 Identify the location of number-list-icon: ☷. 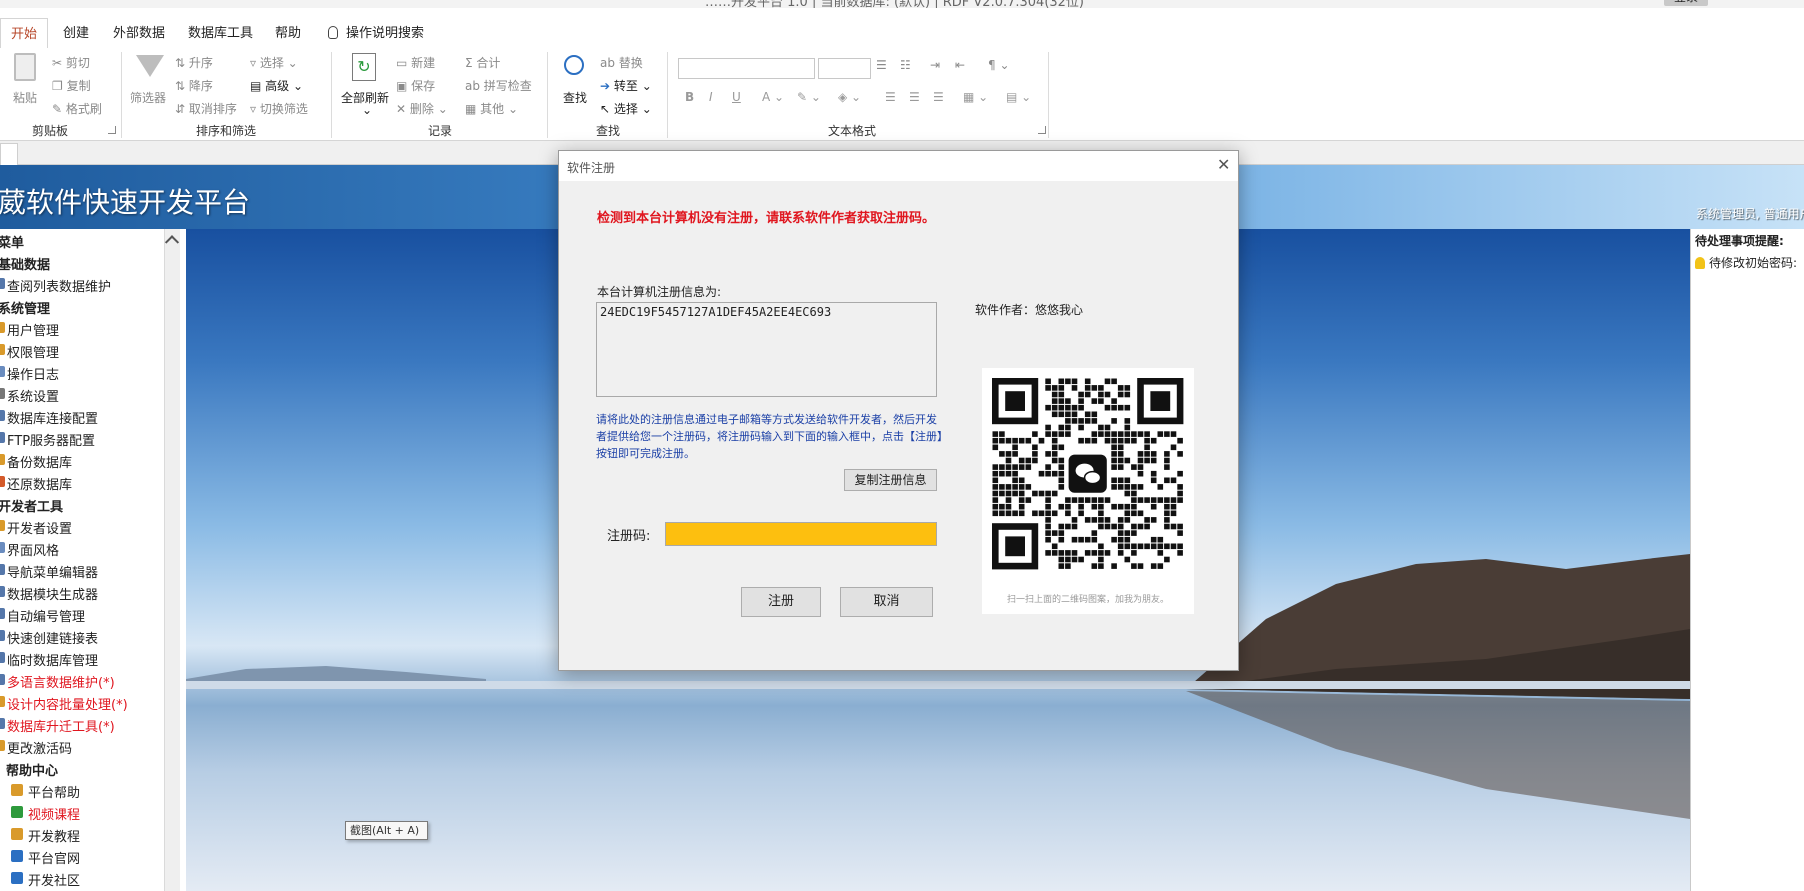
(905, 65).